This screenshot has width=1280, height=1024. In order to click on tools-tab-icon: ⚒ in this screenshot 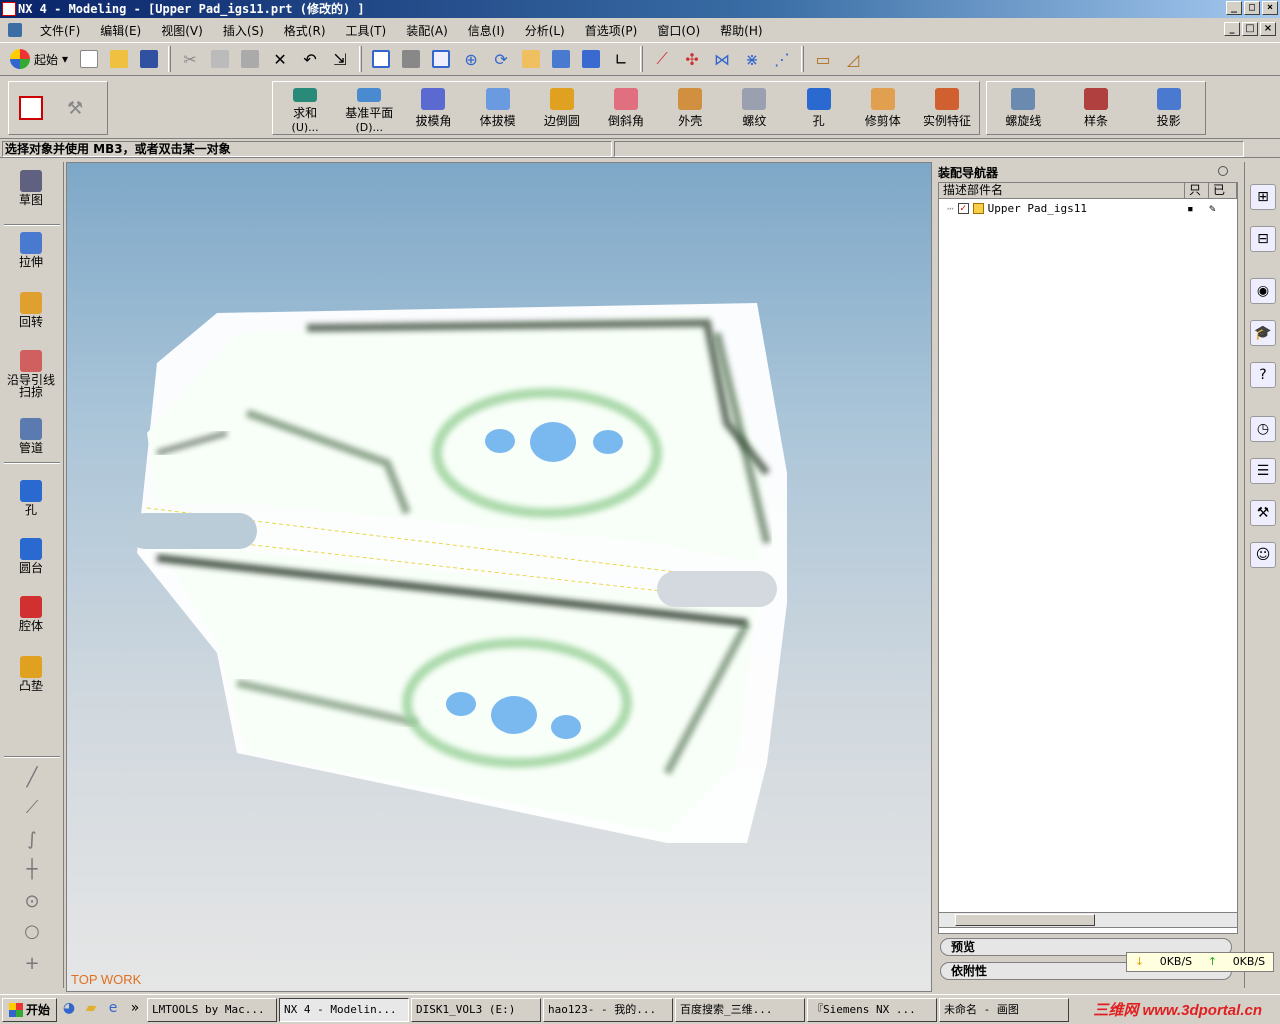, I will do `click(1263, 513)`.